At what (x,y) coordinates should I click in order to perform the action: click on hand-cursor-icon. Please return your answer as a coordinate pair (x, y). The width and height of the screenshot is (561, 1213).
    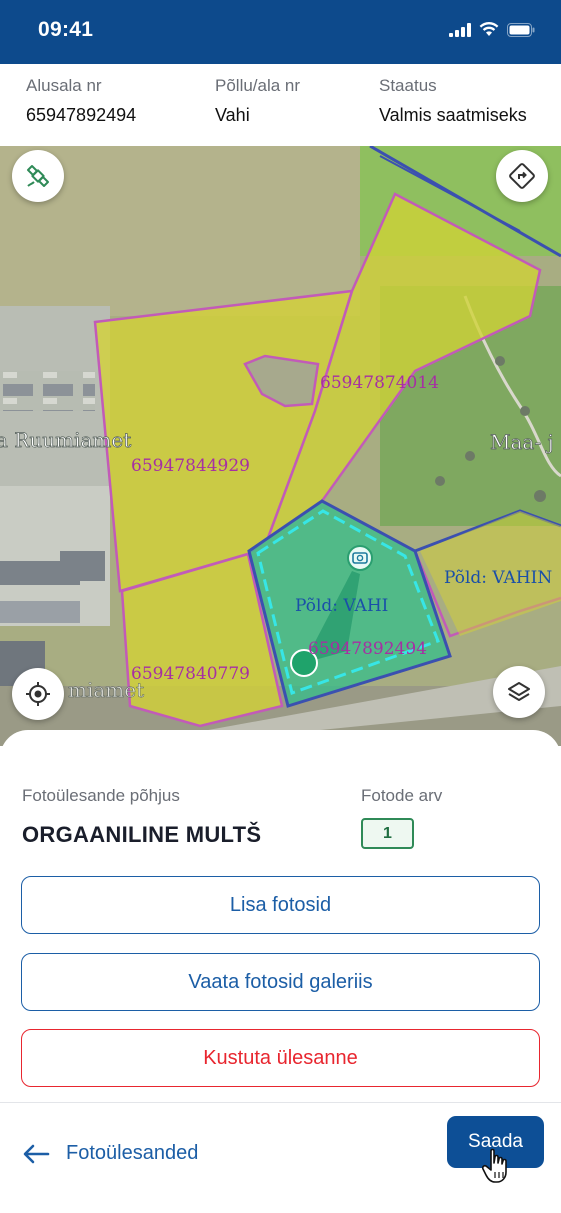
    Looking at the image, I should click on (494, 1165).